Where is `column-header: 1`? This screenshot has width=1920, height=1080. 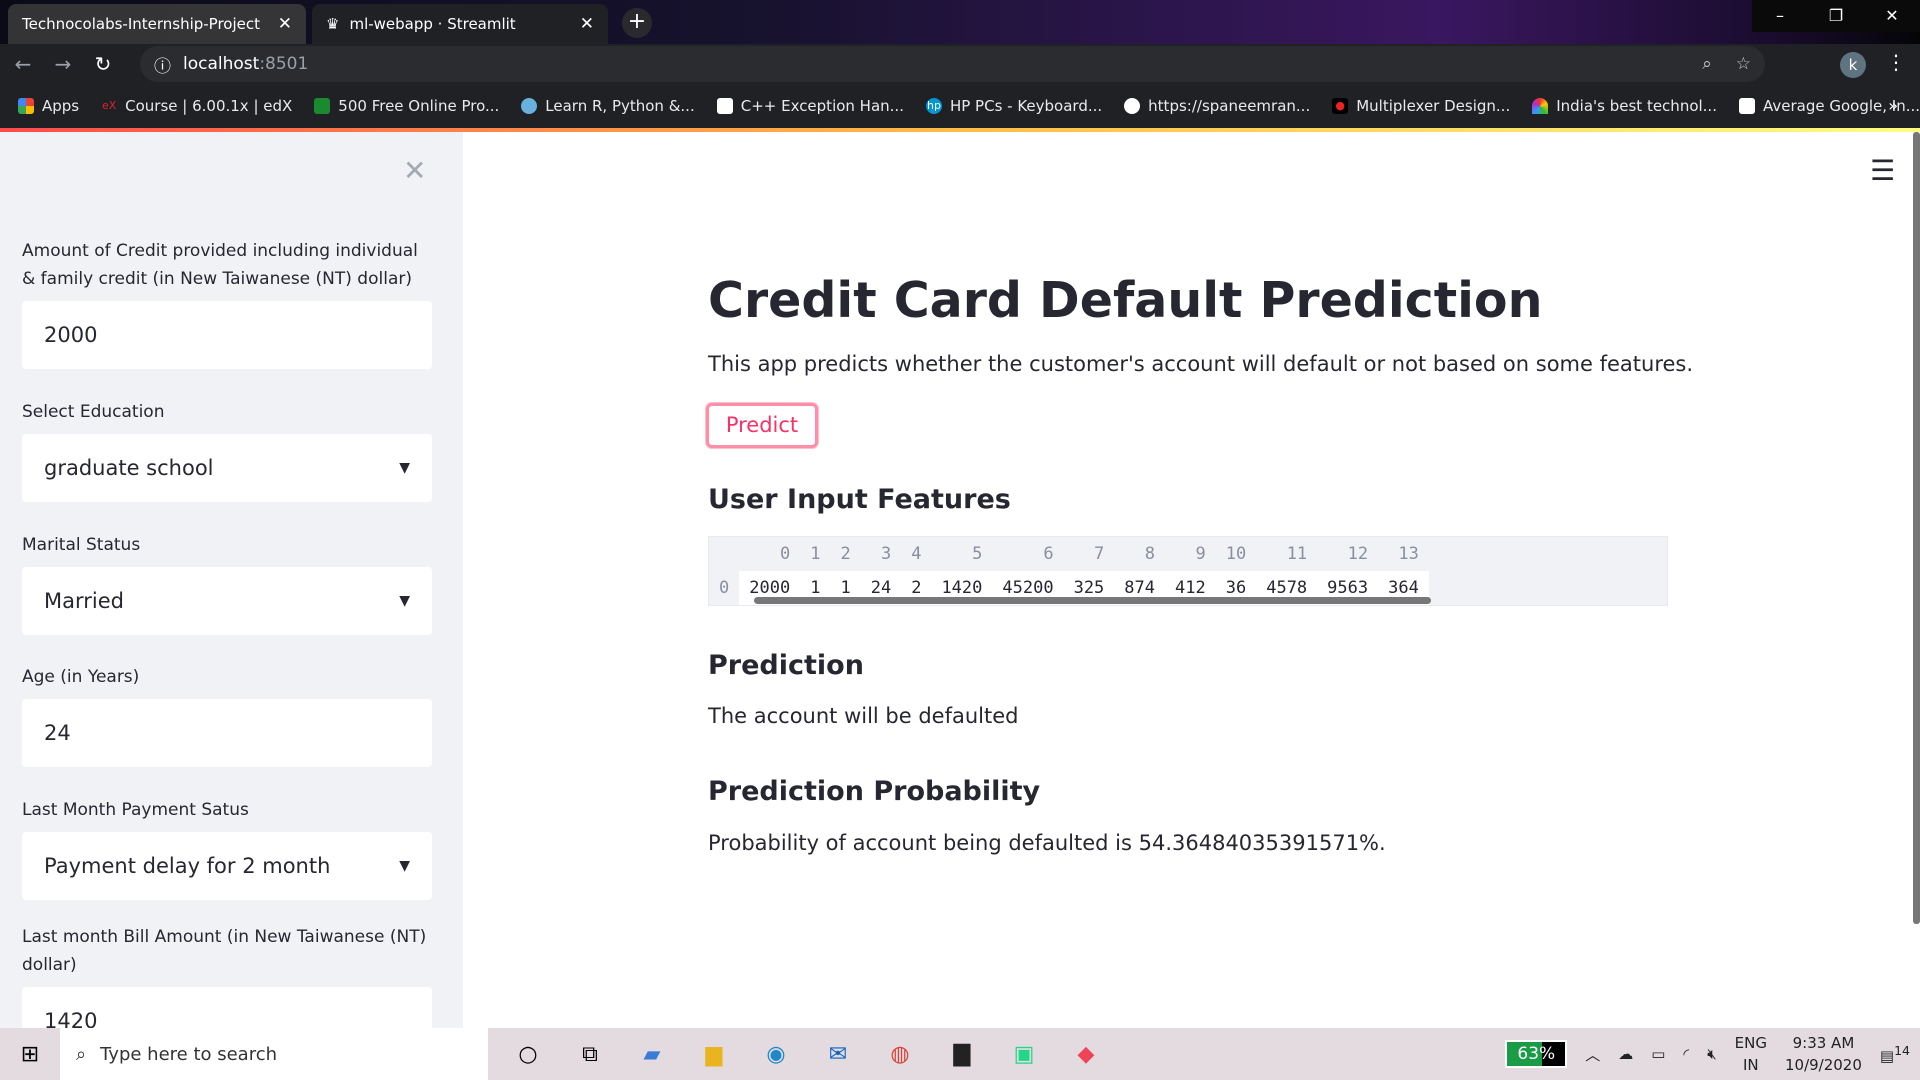 column-header: 1 is located at coordinates (815, 554).